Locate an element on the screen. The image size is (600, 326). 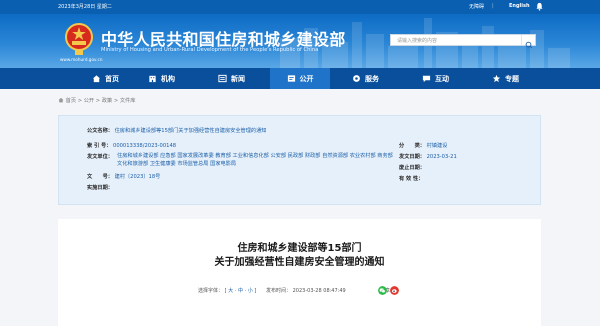
effective-key: 实施日期： is located at coordinates (100, 188).